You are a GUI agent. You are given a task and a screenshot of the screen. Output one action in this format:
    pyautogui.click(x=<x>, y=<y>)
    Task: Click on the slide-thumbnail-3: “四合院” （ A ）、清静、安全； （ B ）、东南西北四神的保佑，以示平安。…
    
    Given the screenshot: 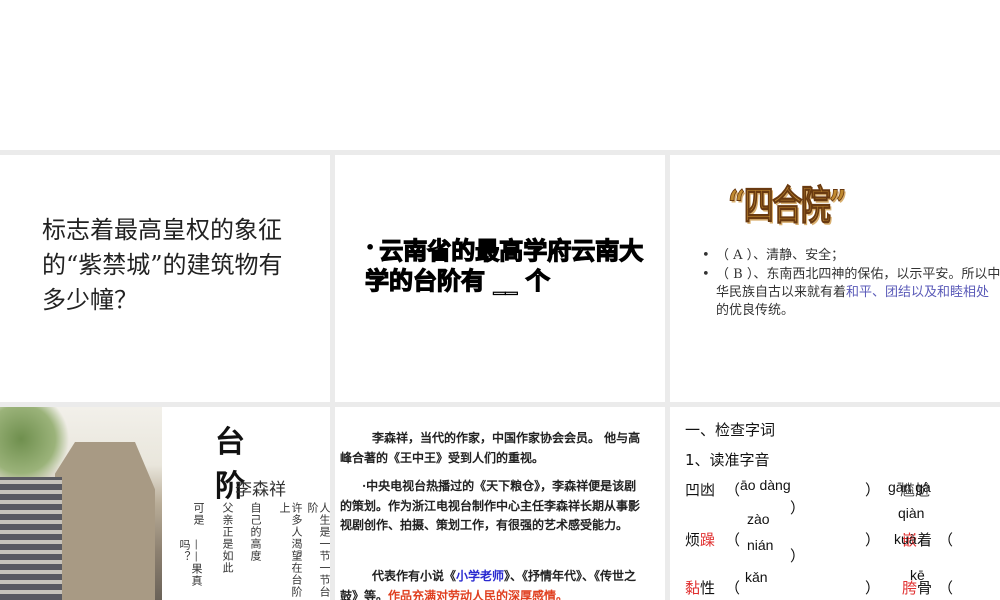 What is the action you would take?
    pyautogui.click(x=835, y=278)
    